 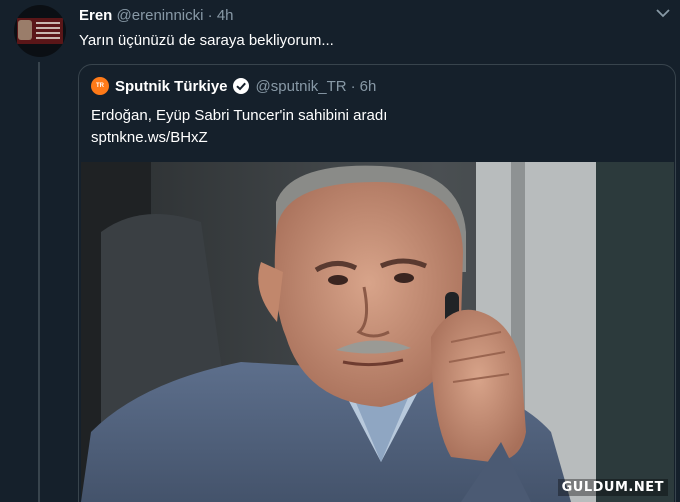 I want to click on avatar, so click(x=40, y=31).